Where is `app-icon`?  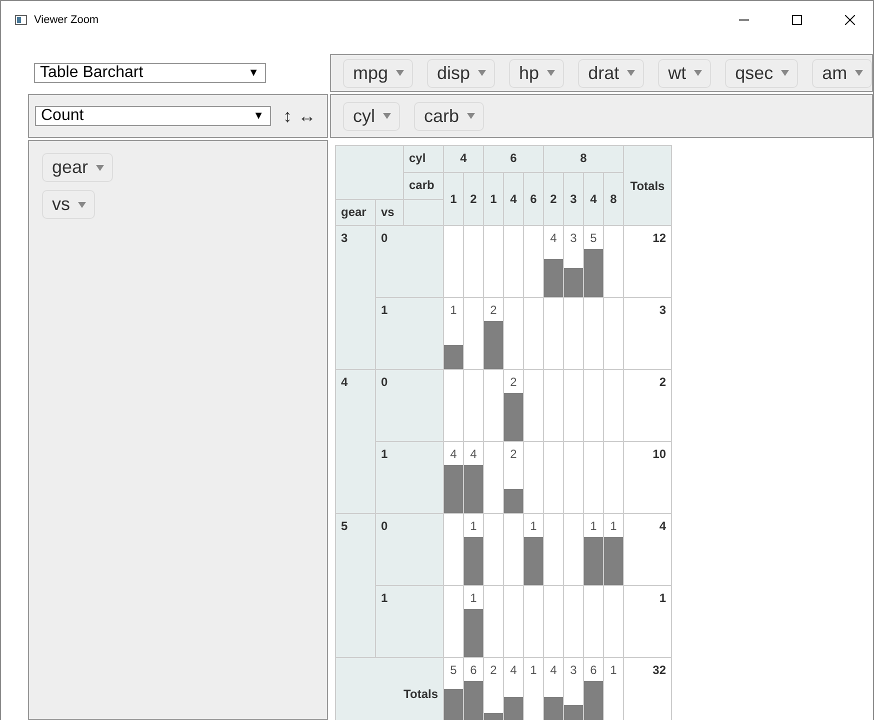 app-icon is located at coordinates (21, 19).